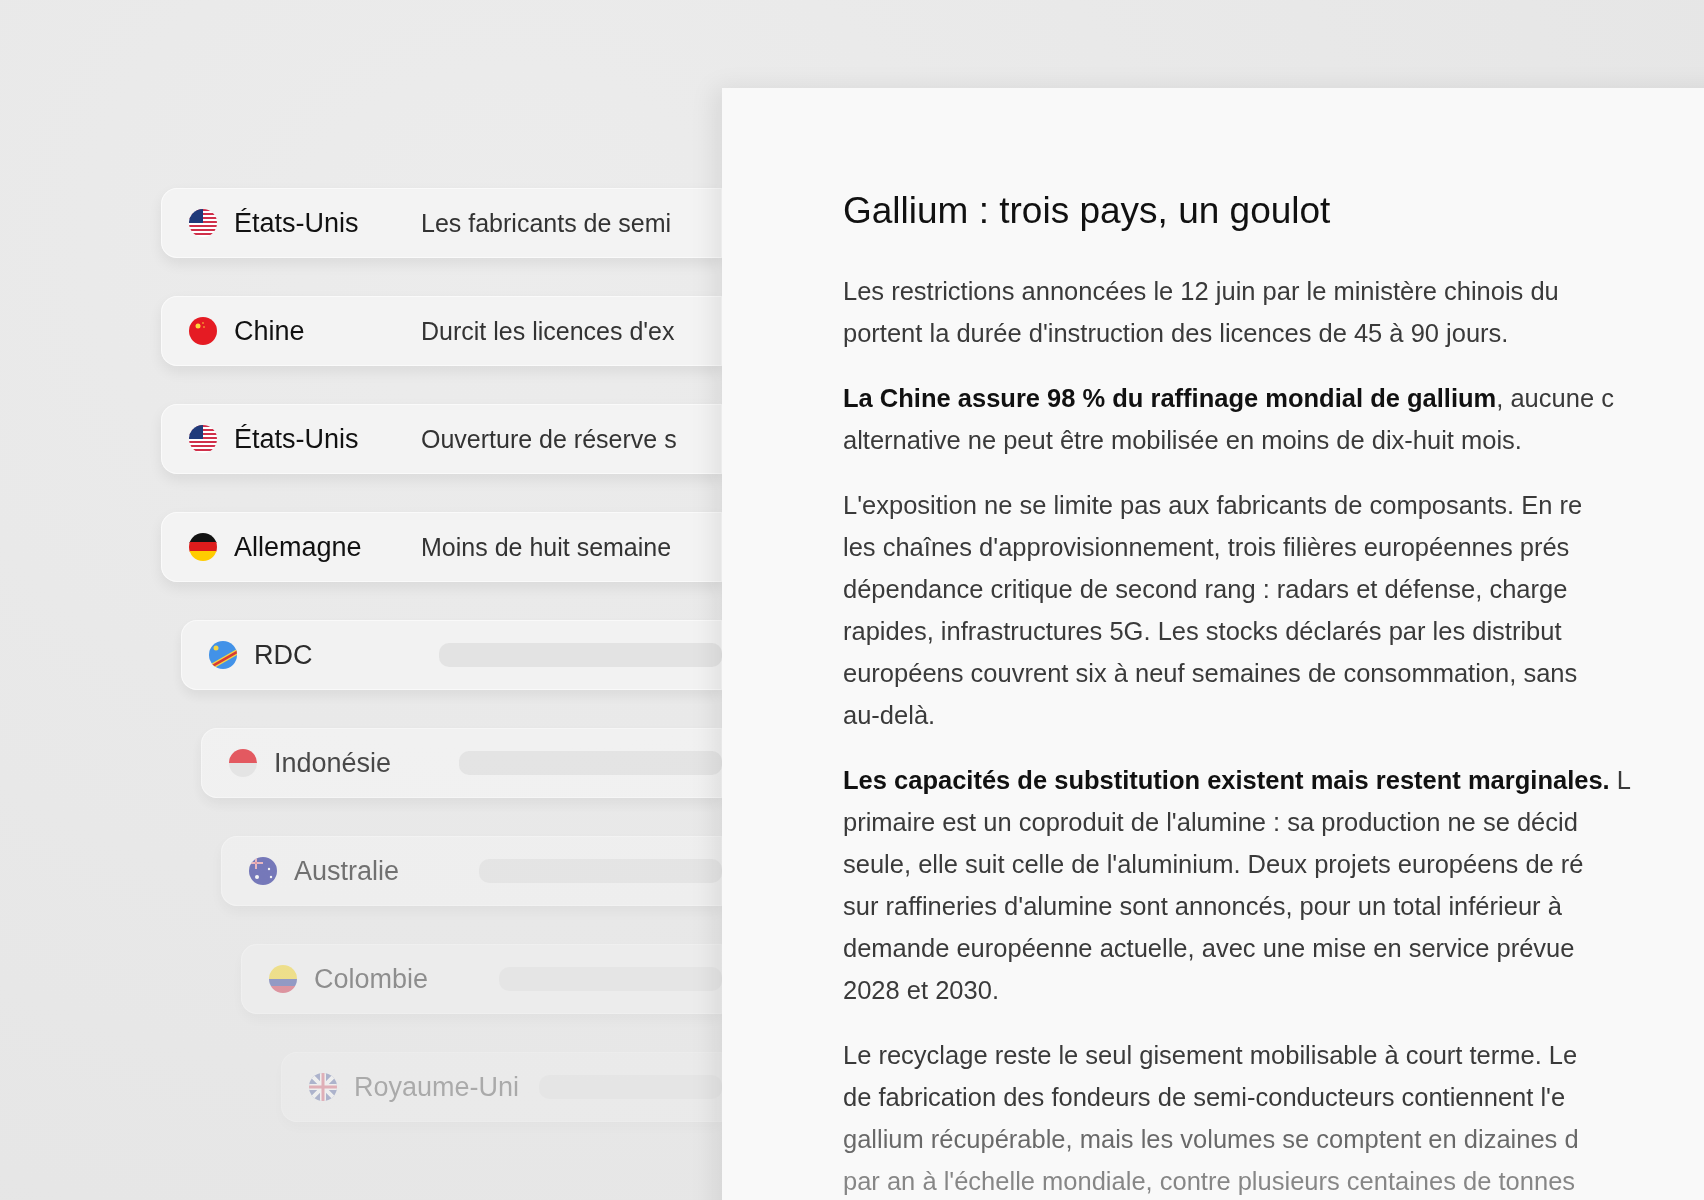 The height and width of the screenshot is (1200, 1704). What do you see at coordinates (1213, 505) in the screenshot?
I see `paragraph-line: L'exposition ne se limite pas aux fabricants de composants. En re` at bounding box center [1213, 505].